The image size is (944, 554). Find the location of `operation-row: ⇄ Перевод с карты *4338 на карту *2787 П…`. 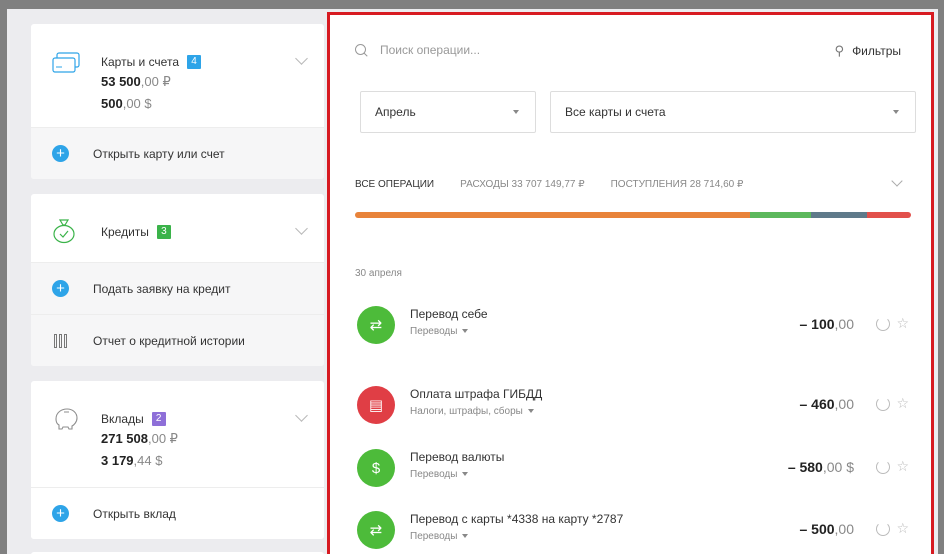

operation-row: ⇄ Перевод с карты *4338 на карту *2787 П… is located at coordinates (633, 530).